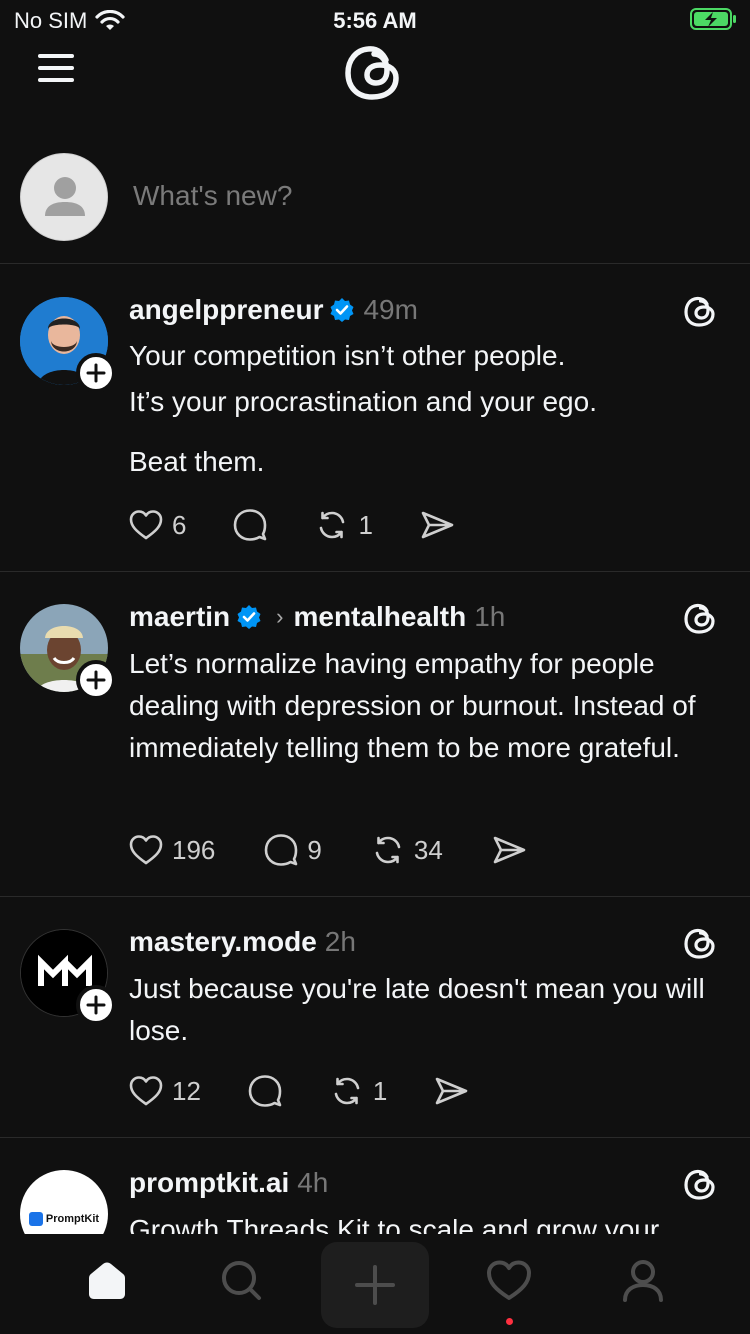 Image resolution: width=750 pixels, height=1334 pixels. I want to click on nav-home, so click(107, 1280).